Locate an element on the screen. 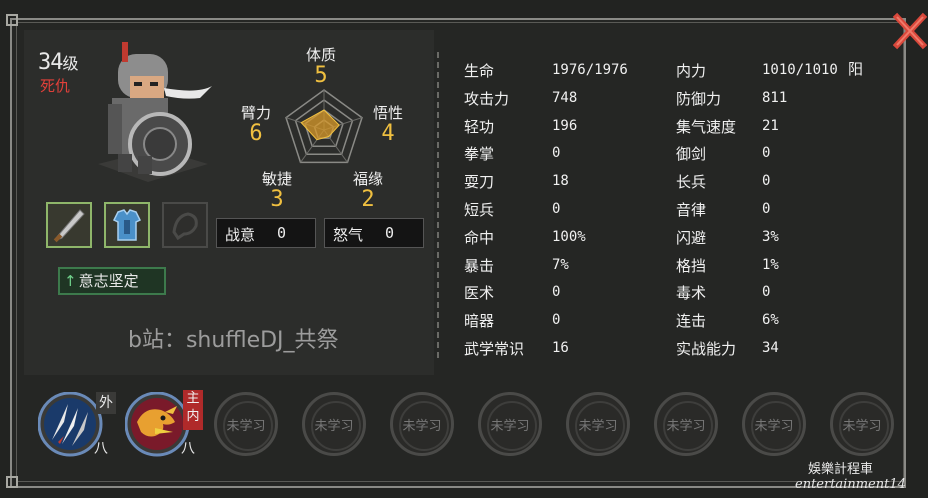  stat-right-value: 1010/1010 is located at coordinates (800, 70).